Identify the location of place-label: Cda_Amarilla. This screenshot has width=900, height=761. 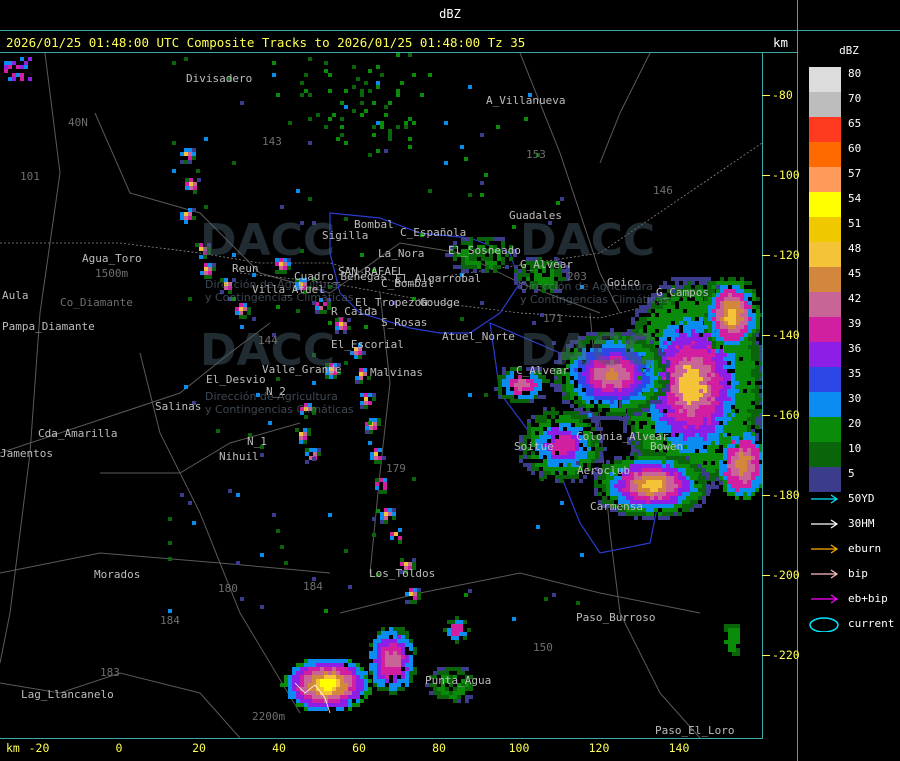
(78, 433).